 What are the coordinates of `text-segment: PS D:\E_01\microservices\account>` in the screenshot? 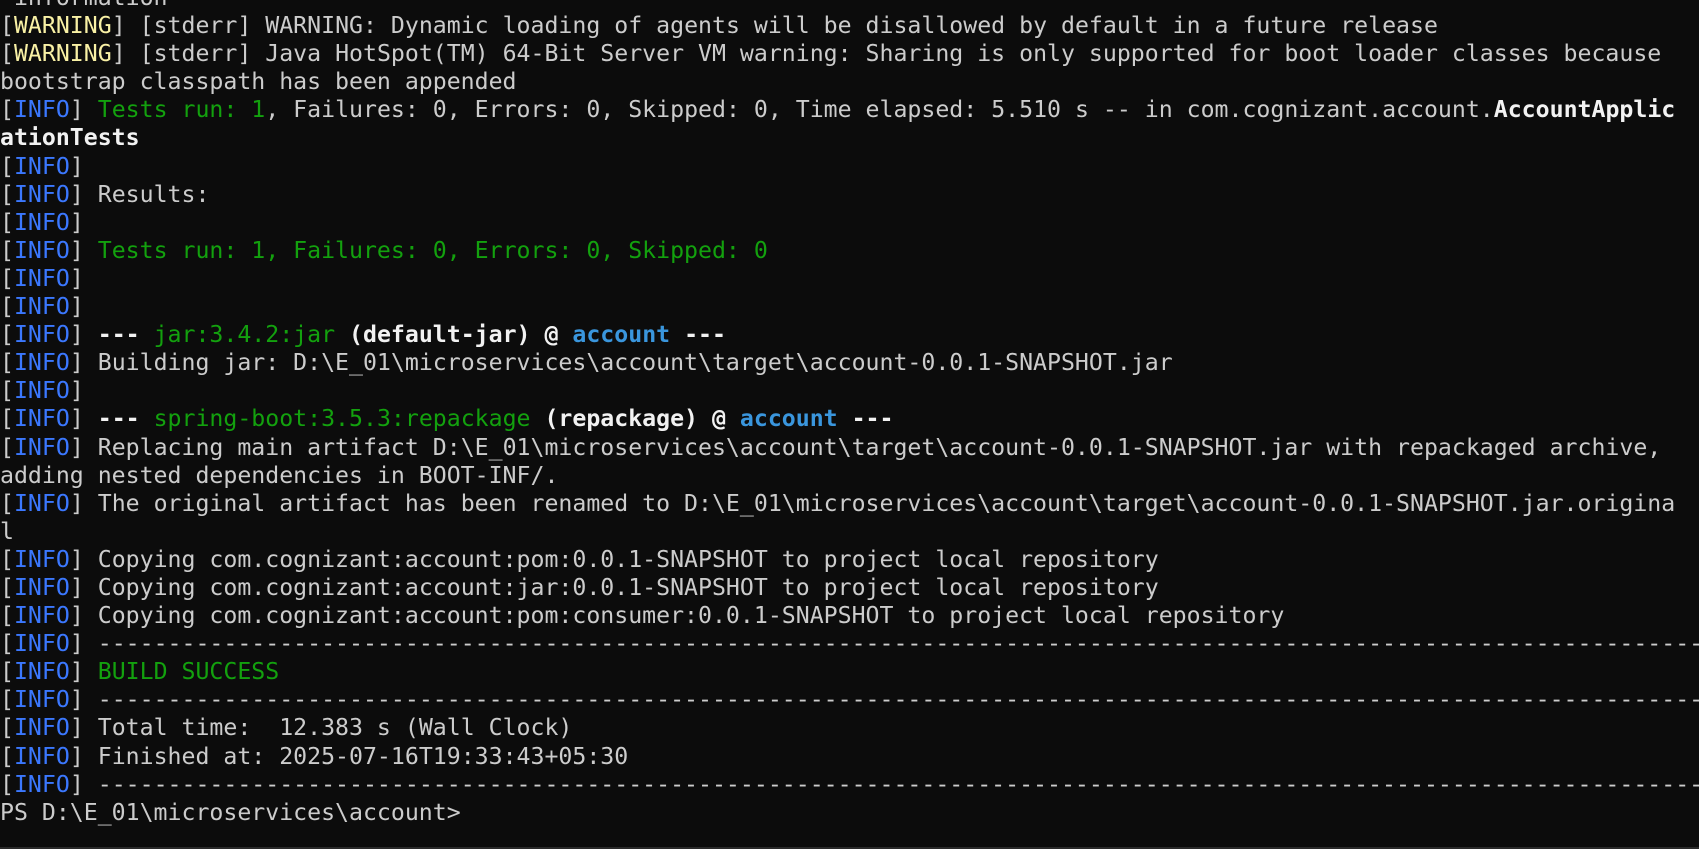 It's located at (230, 812).